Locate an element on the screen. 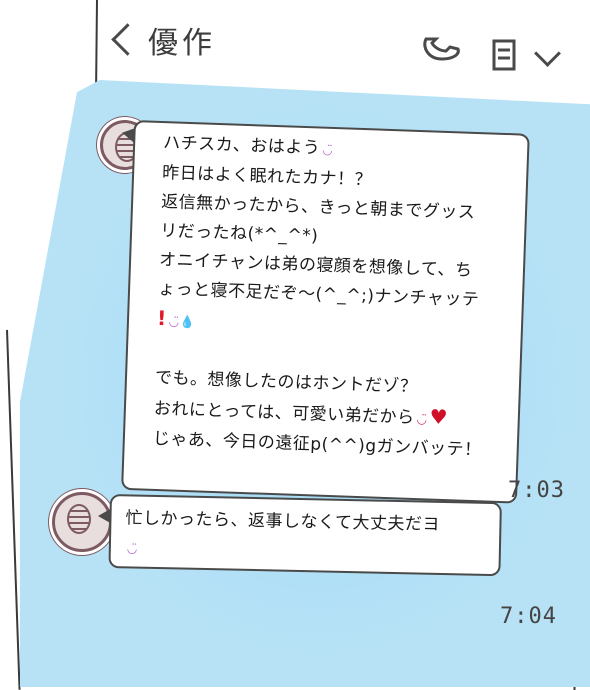  chat-title: 優作 is located at coordinates (182, 43).